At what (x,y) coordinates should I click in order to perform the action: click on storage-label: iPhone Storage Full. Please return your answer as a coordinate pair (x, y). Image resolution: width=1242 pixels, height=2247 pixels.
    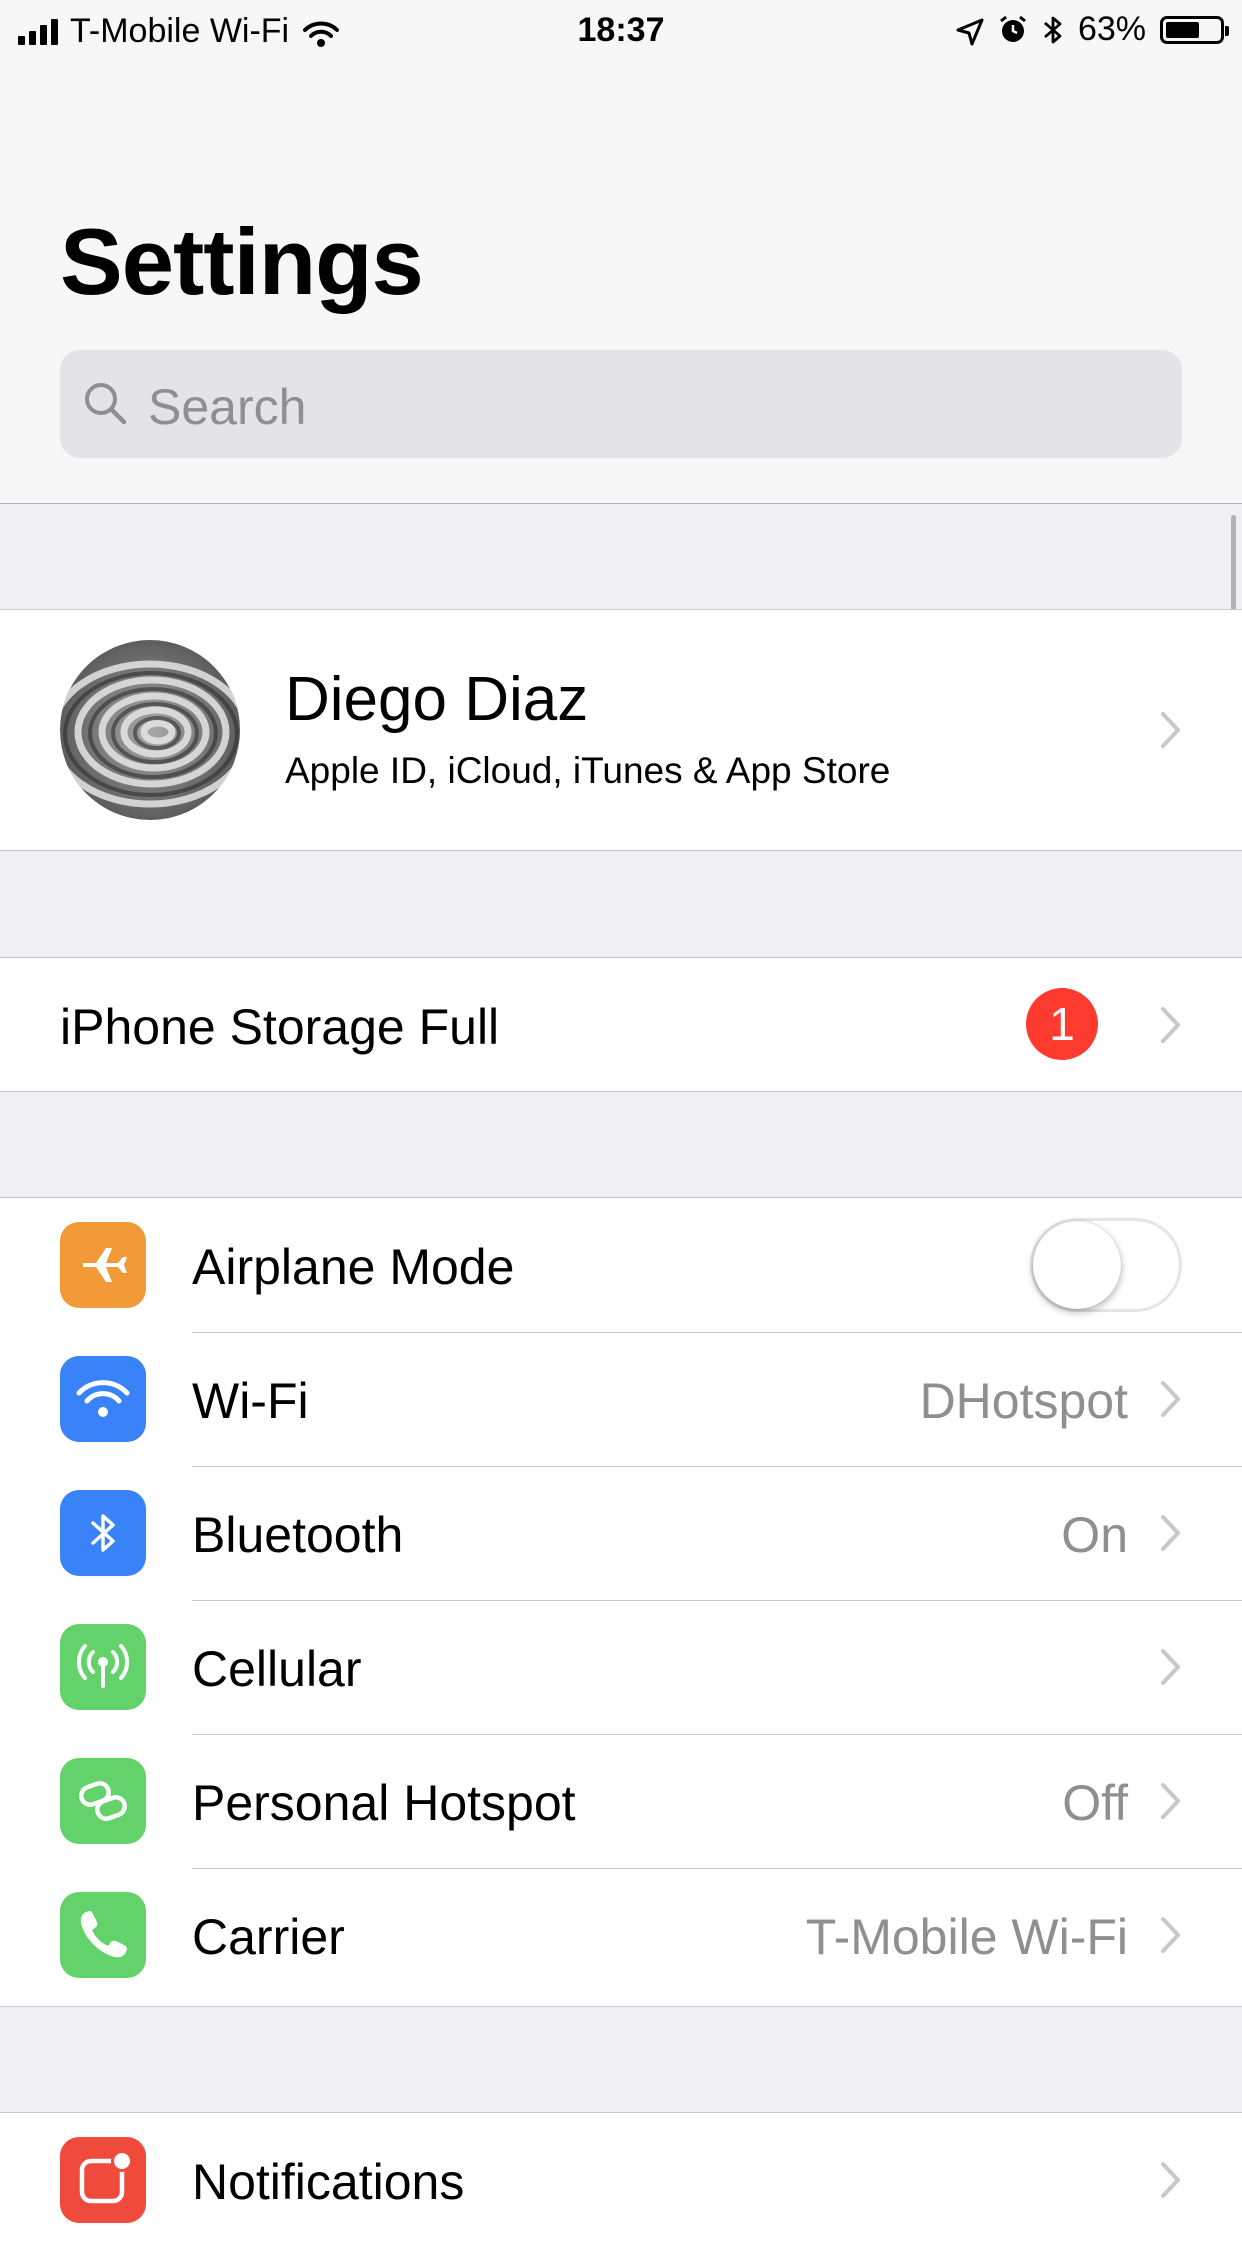
    Looking at the image, I should click on (280, 1027).